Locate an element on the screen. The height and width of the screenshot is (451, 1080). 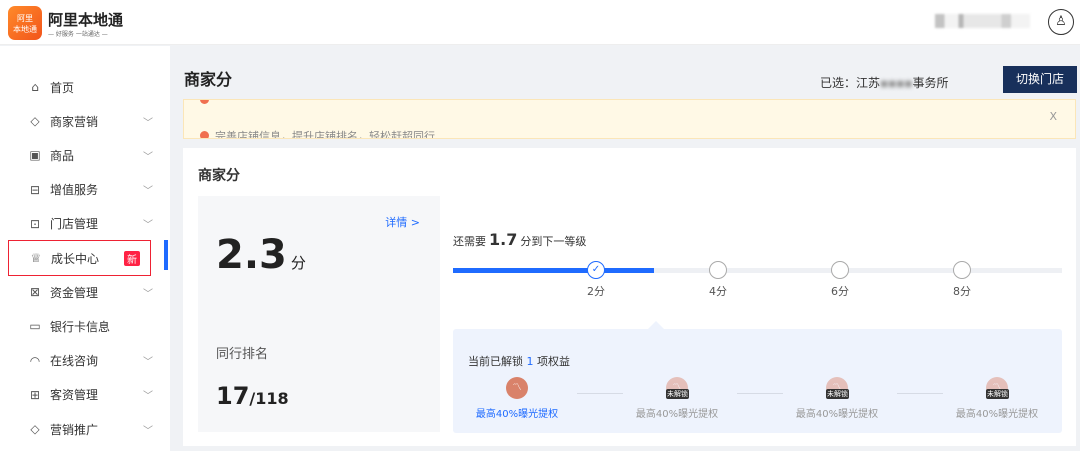
sidebar-item-4: ⊡ 门店管理 ﹀ is located at coordinates (90, 224).